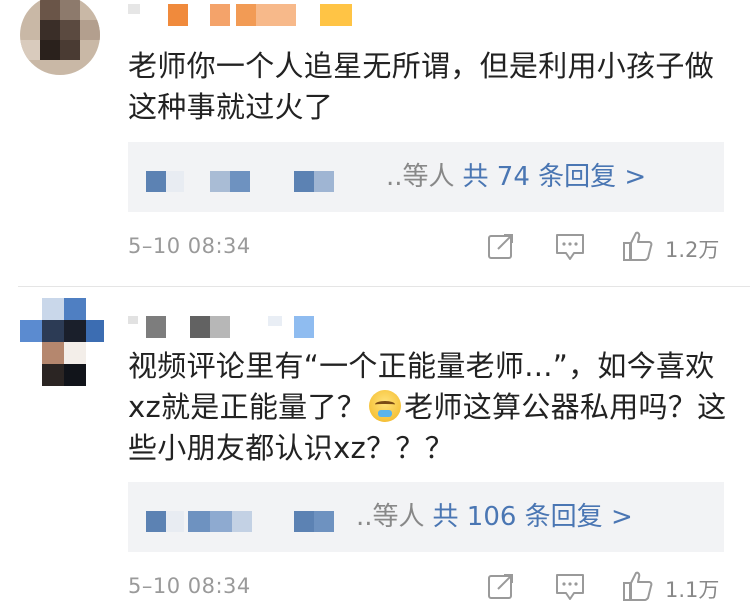 This screenshot has width=750, height=615. I want to click on replies-preview: ..等人共 74 条回复 >, so click(426, 177).